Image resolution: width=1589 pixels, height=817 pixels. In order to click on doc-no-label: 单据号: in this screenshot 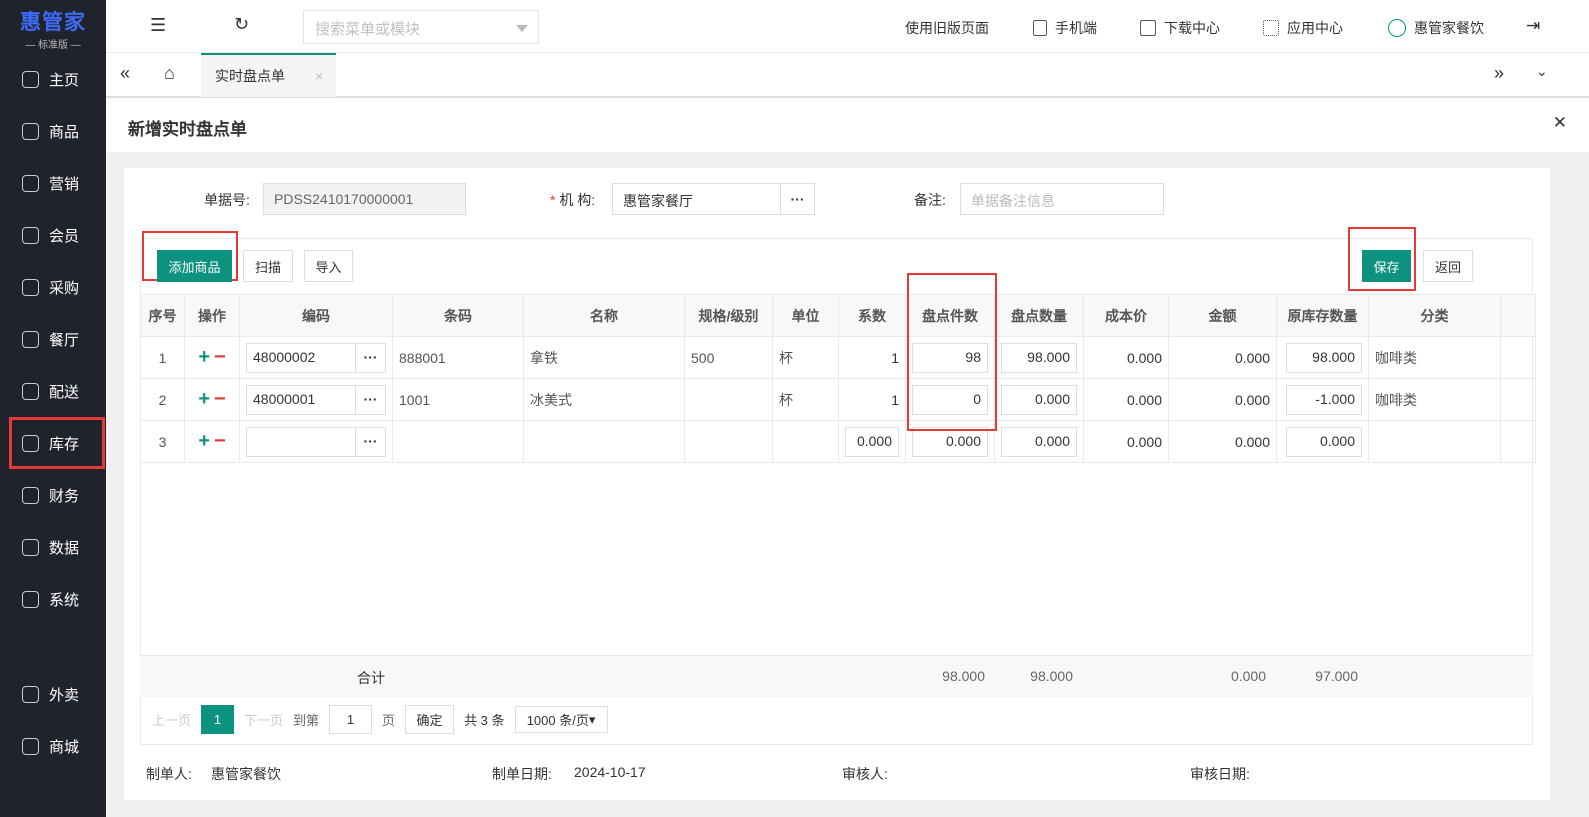, I will do `click(227, 200)`.